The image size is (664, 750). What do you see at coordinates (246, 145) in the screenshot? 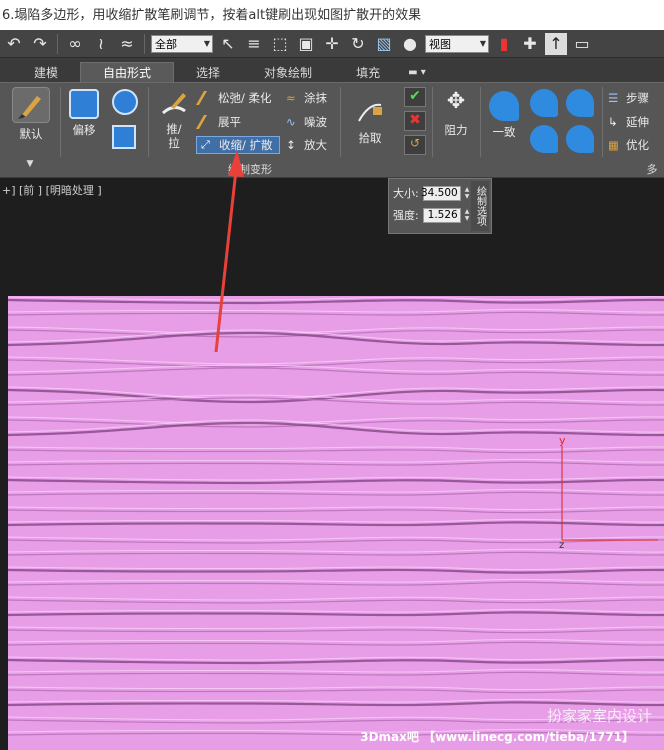
I see `shrink-expand-label: 收缩/ 扩散` at bounding box center [246, 145].